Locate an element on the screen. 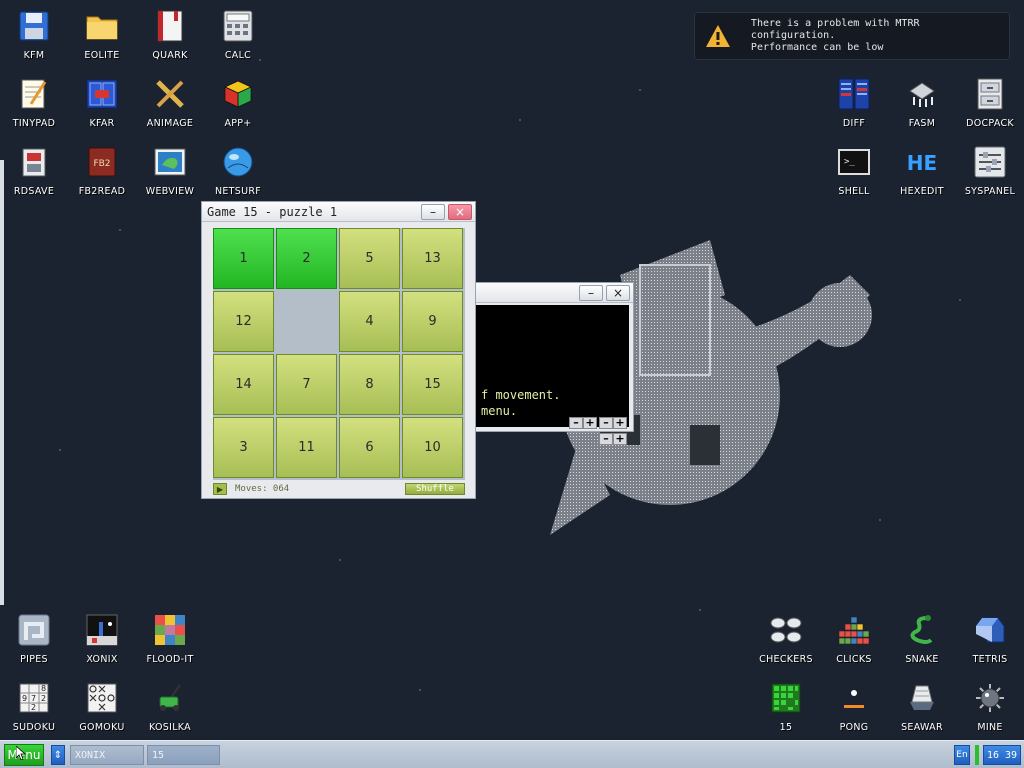 This screenshot has width=1024, height=768. icon-label: DIFF is located at coordinates (854, 123).